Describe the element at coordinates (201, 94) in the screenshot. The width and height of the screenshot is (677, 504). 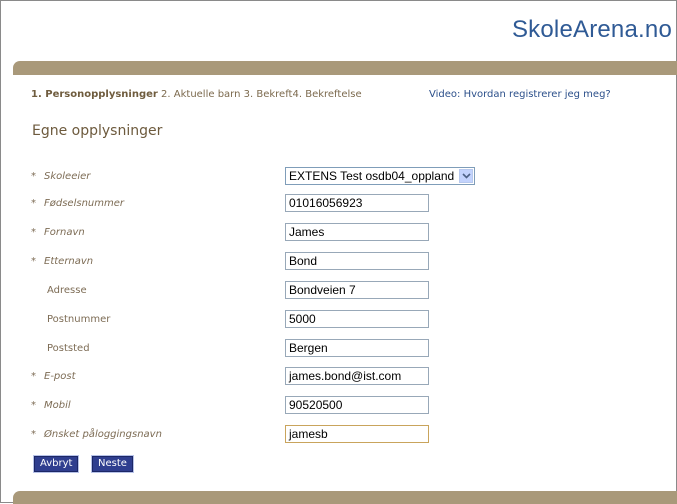
I see `step-aktuelle-barn: 2. Aktuelle barn` at that location.